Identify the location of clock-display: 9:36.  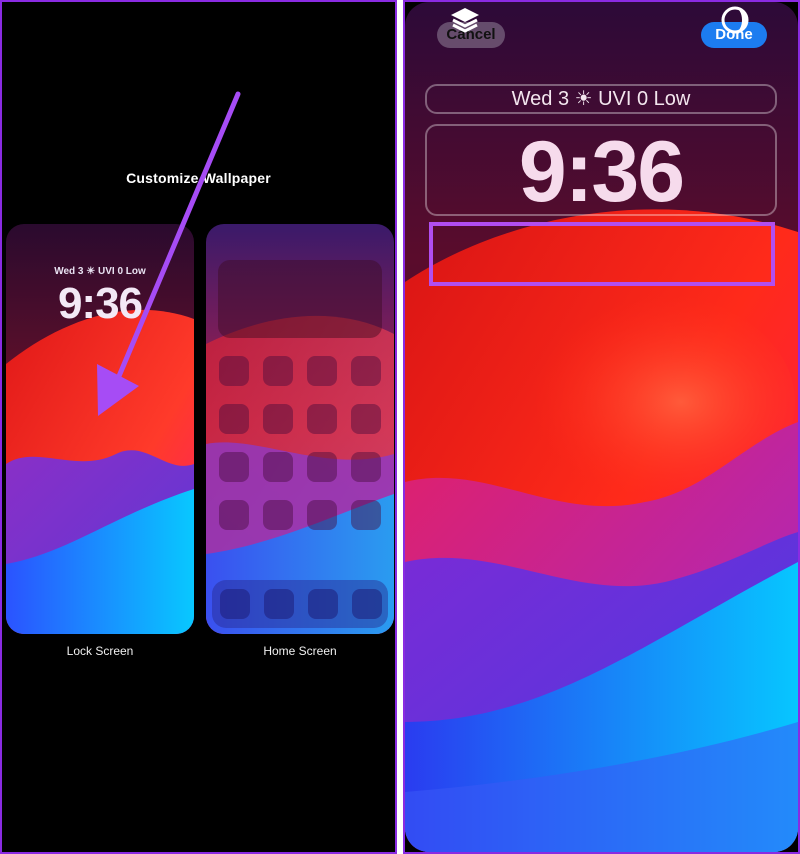
(601, 171).